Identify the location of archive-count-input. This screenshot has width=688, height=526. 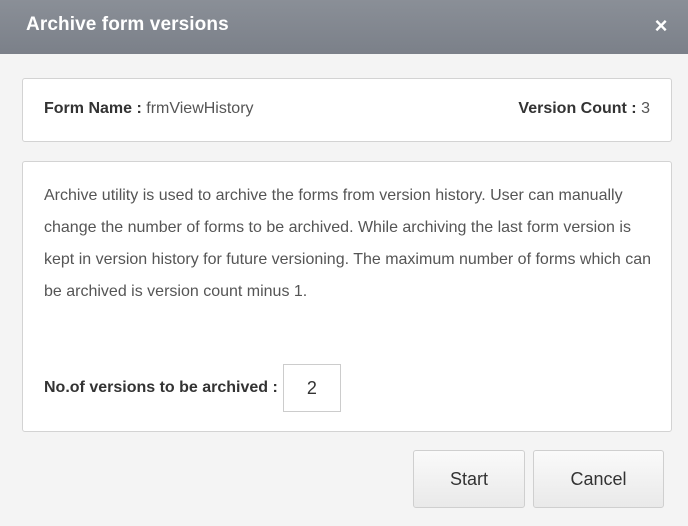
(311, 388).